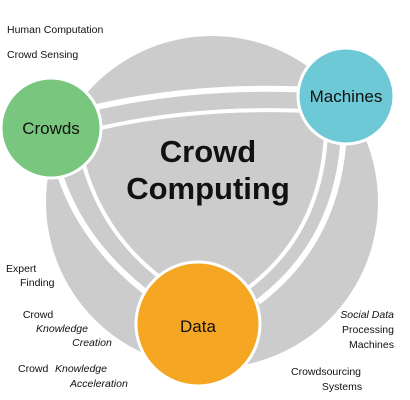 This screenshot has height=400, width=410. I want to click on annotation-crowd-knowledge-creation-2: Knowledge, so click(62, 329).